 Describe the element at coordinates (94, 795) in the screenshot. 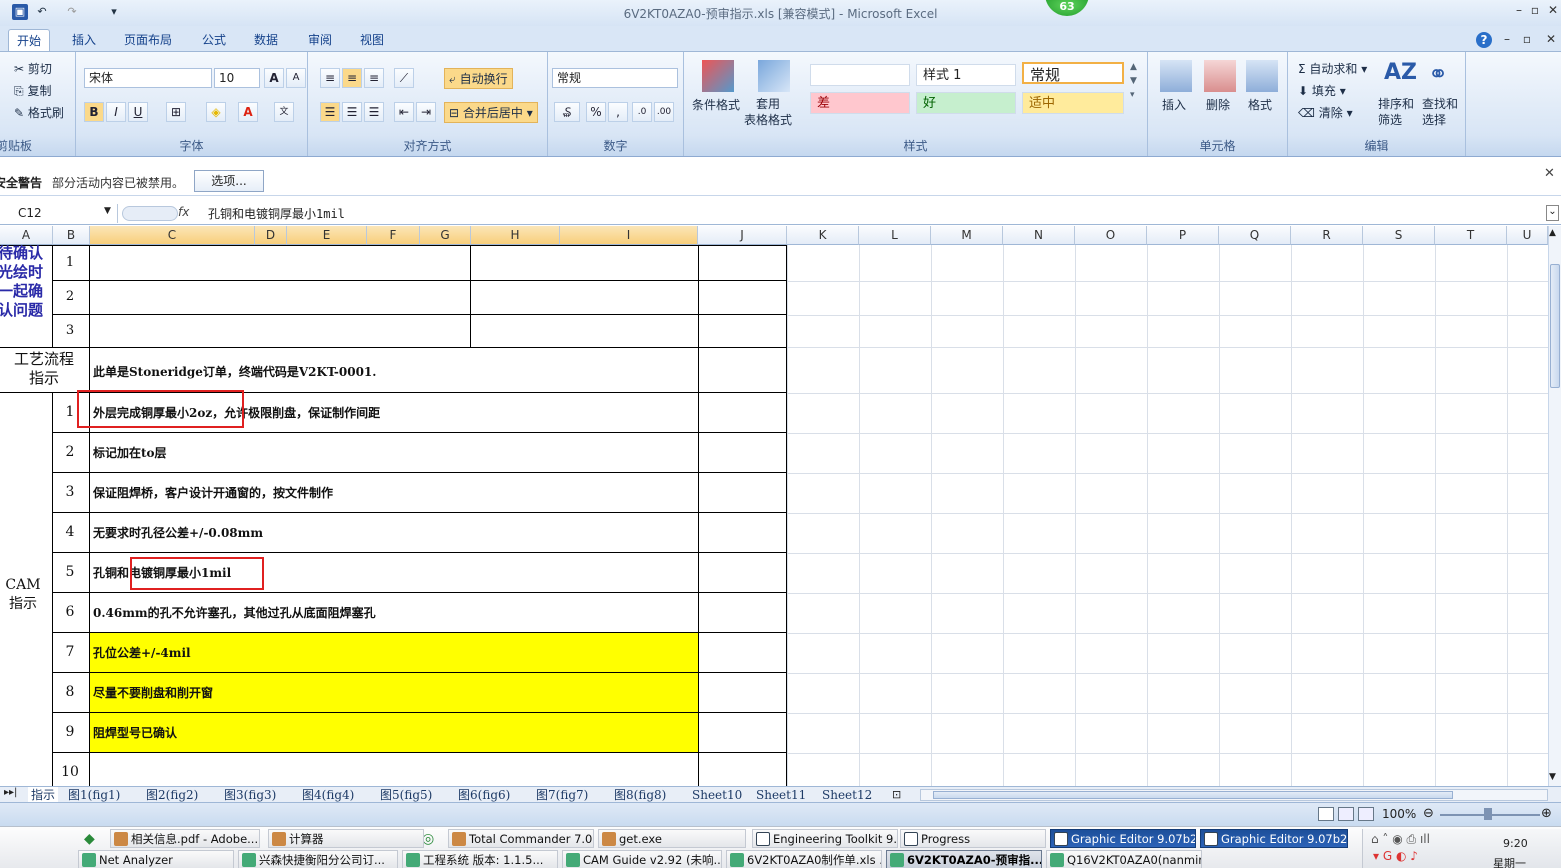

I see `sheet-tab: 图1(fig1)` at that location.